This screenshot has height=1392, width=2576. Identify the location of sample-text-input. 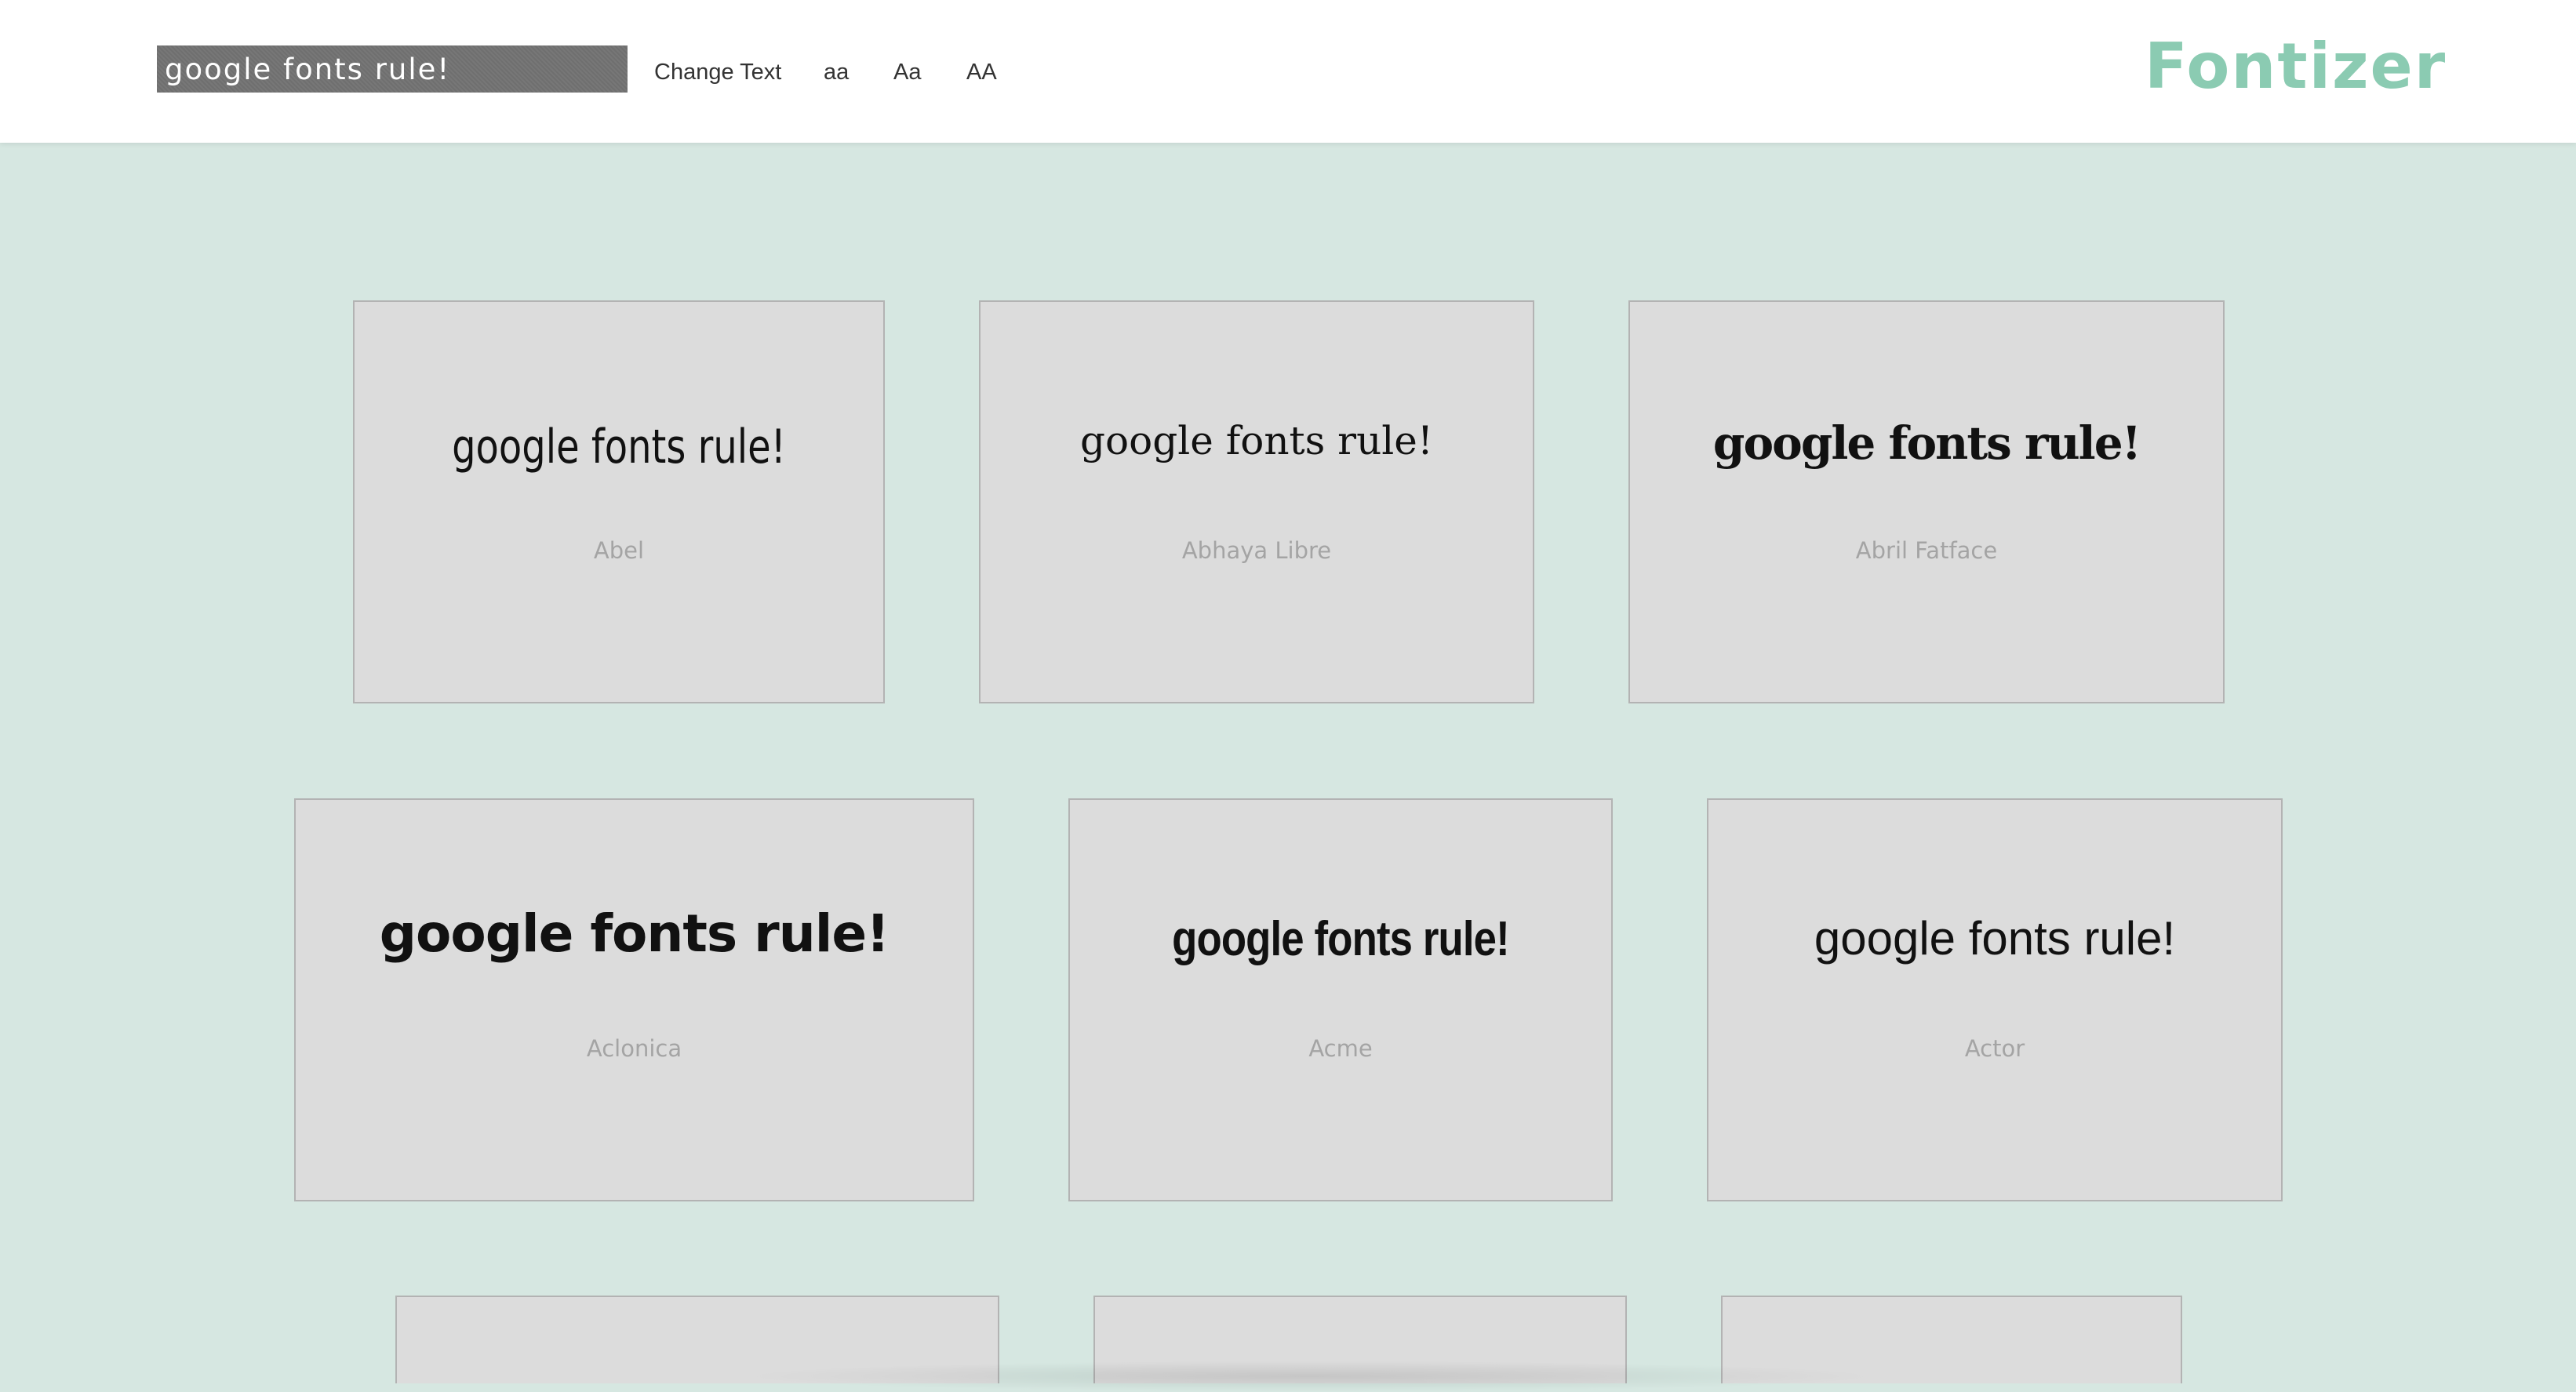
(392, 69).